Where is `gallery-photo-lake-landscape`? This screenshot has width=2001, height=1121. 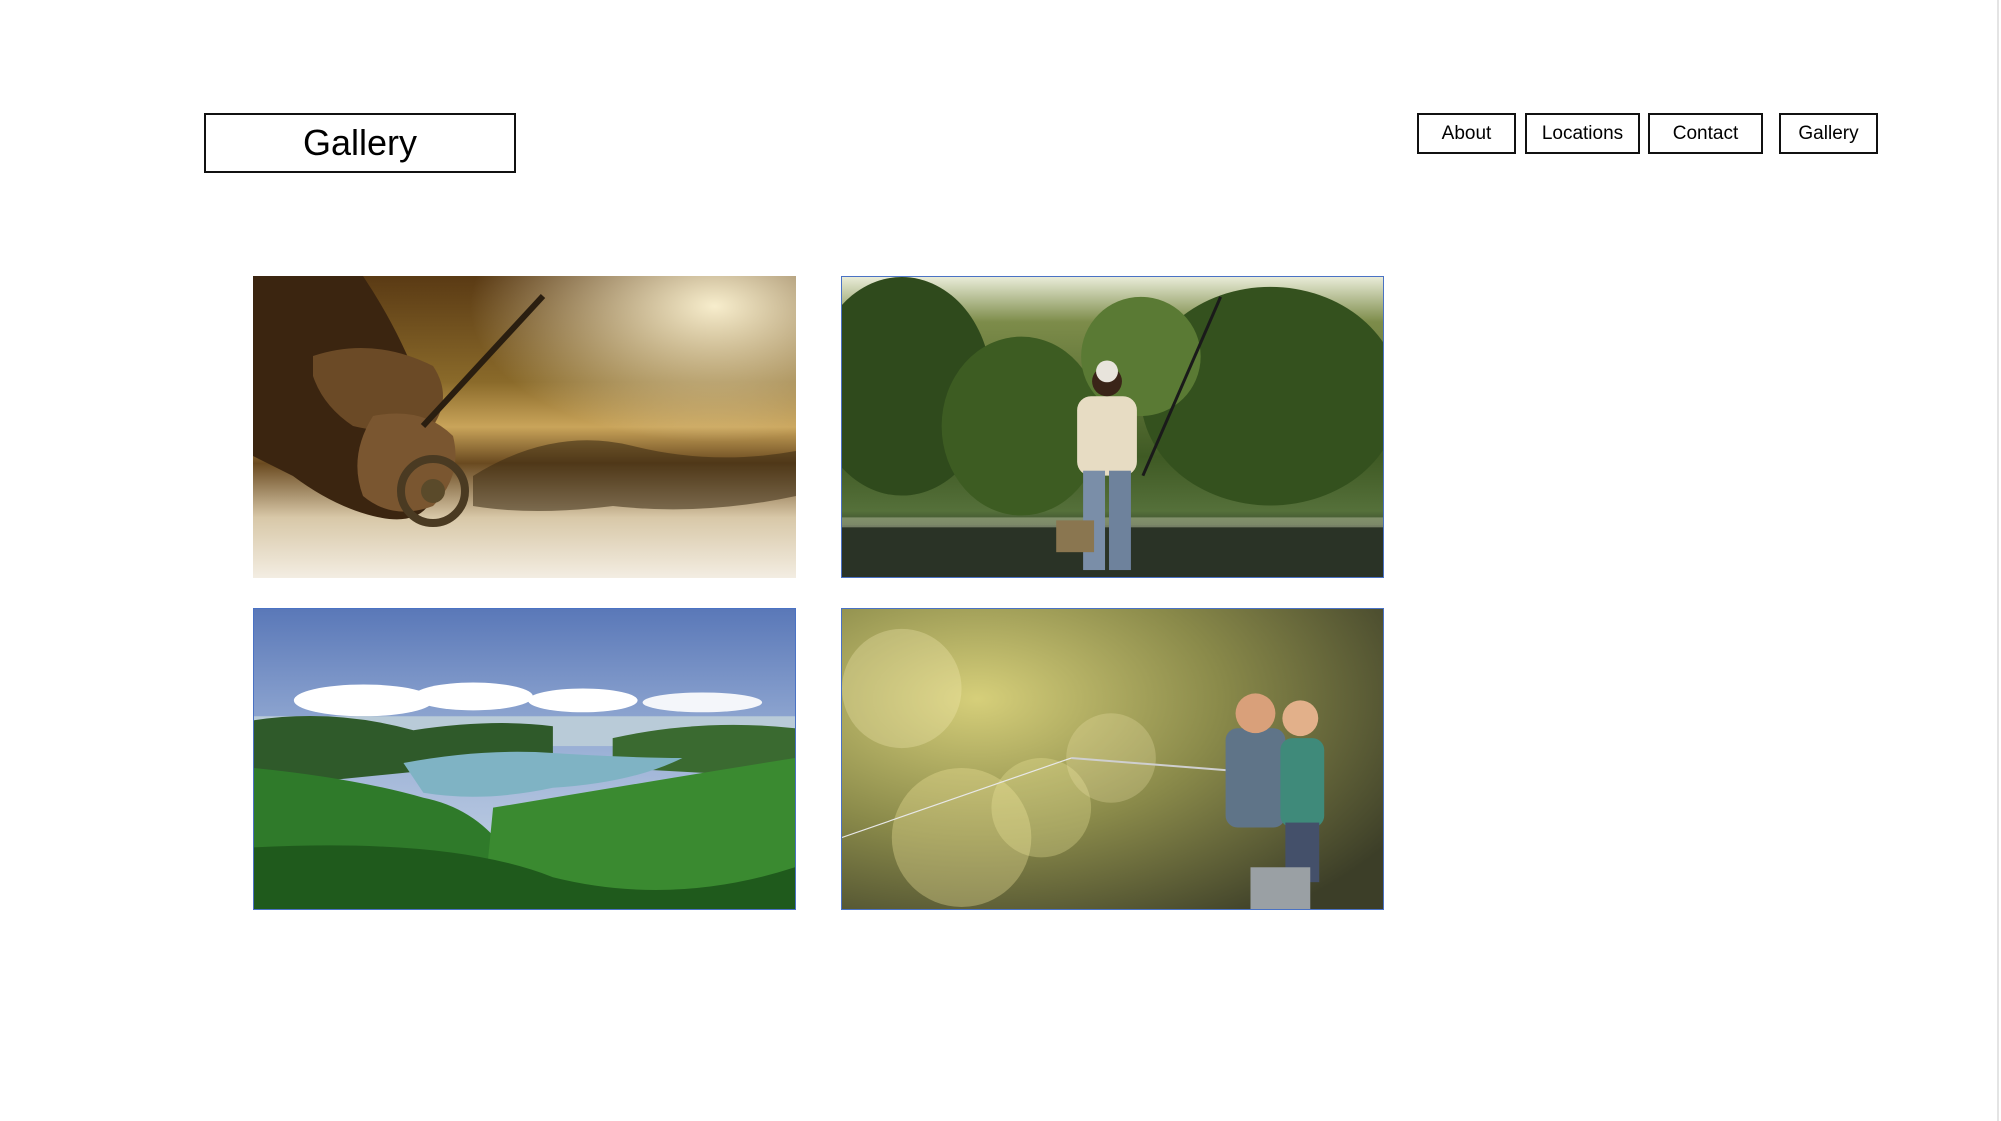
gallery-photo-lake-landscape is located at coordinates (524, 759).